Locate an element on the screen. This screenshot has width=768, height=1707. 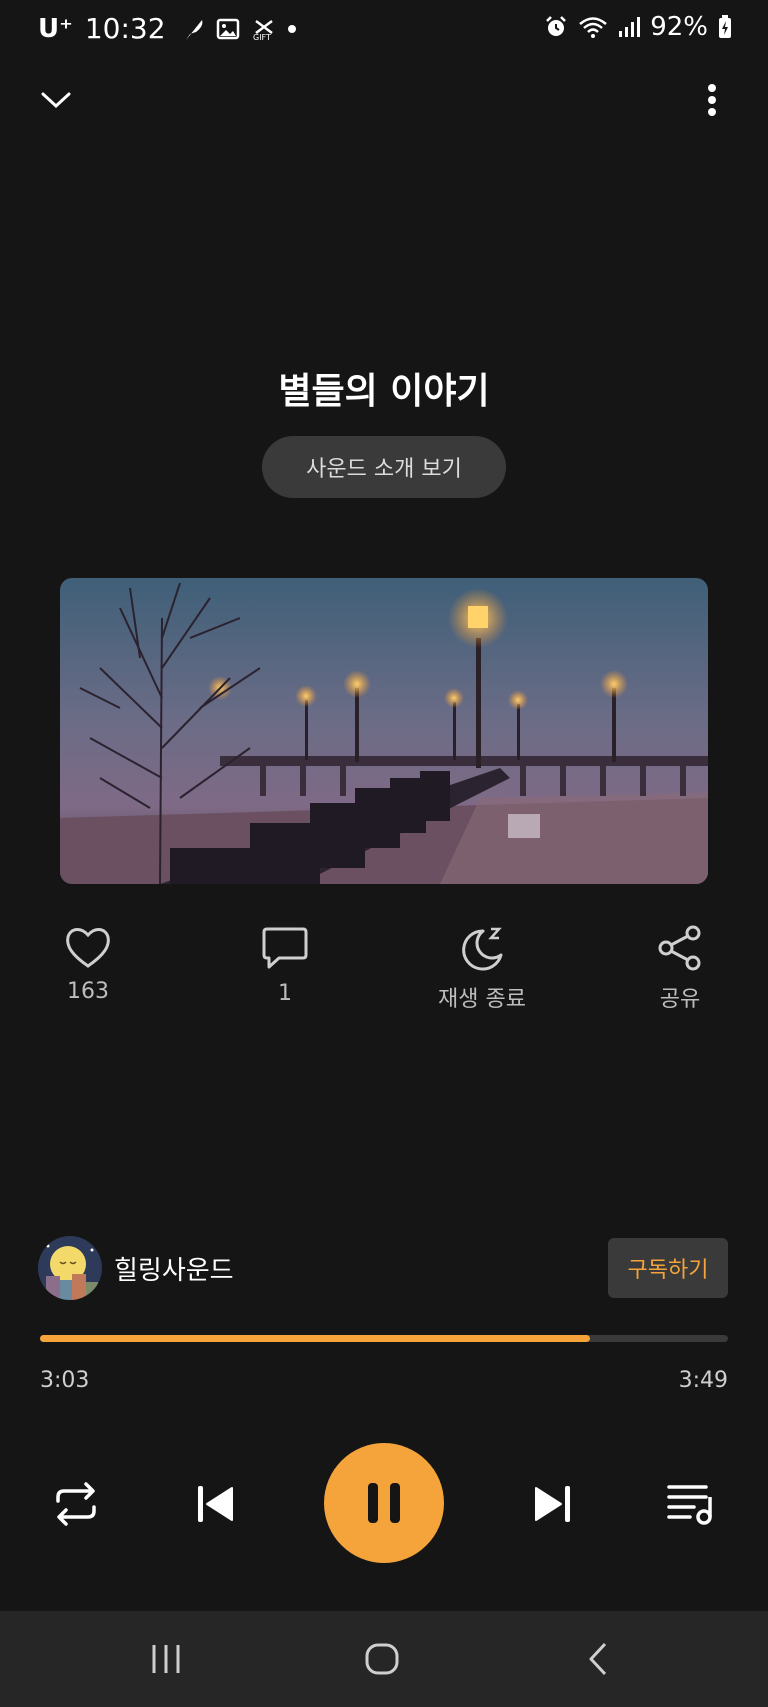
comment-count: 1 is located at coordinates (285, 993).